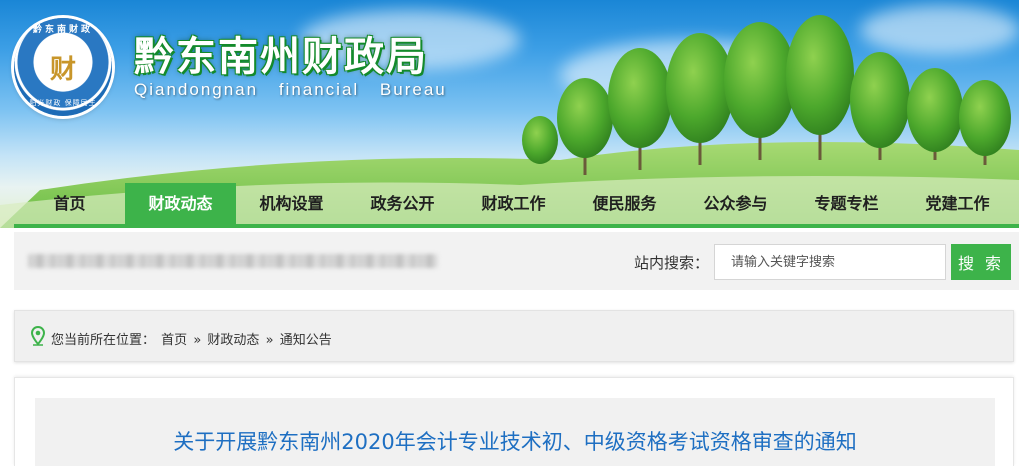 Image resolution: width=1019 pixels, height=466 pixels. I want to click on location-pin-icon, so click(38, 336).